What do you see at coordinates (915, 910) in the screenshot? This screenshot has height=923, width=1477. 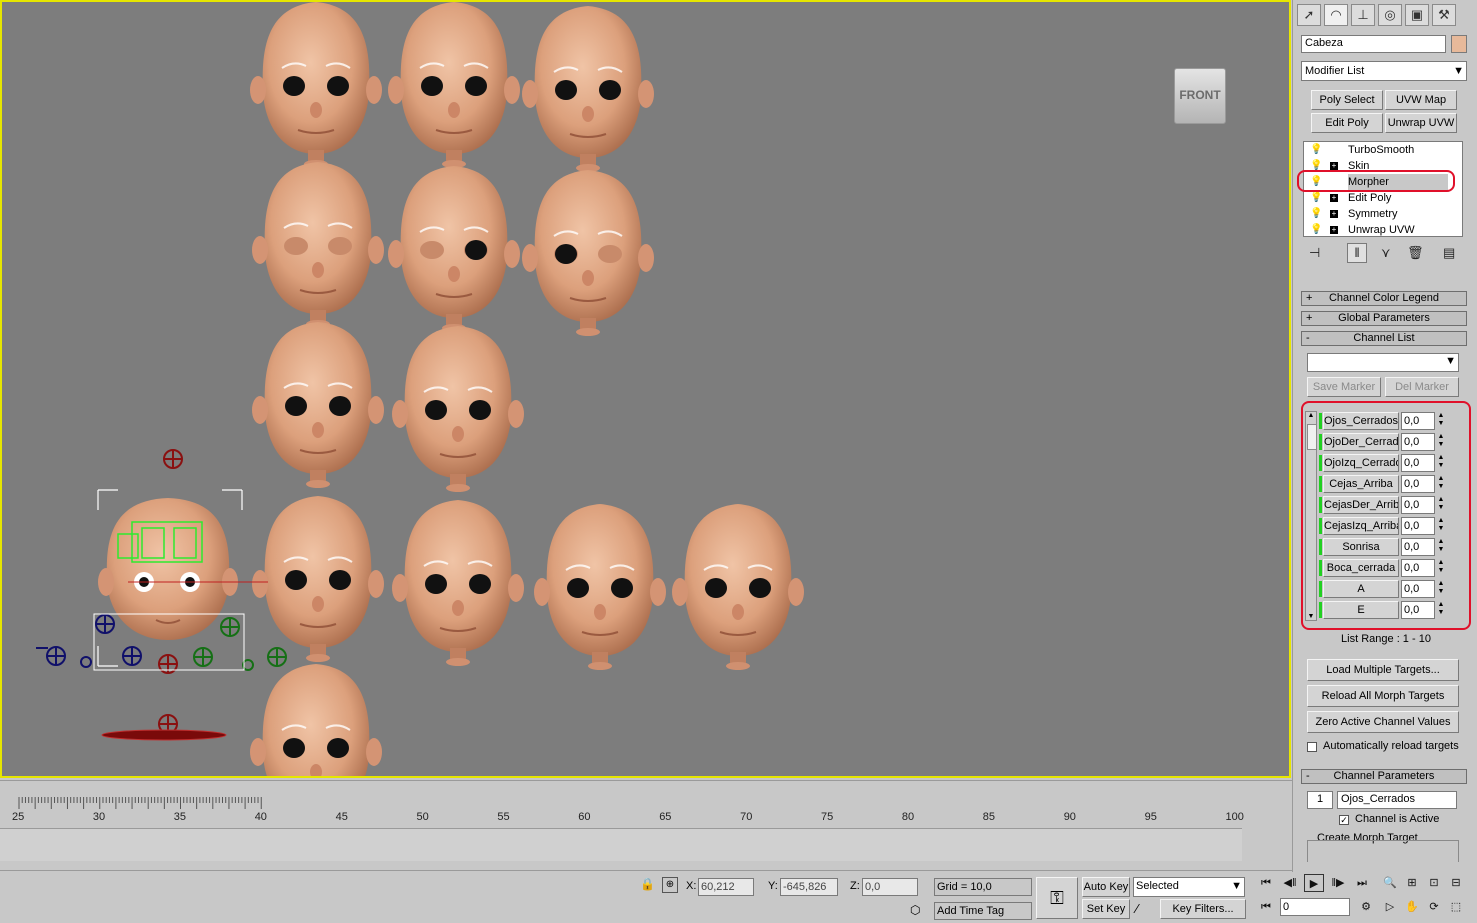 I see `time-tag-icon: ⬡` at bounding box center [915, 910].